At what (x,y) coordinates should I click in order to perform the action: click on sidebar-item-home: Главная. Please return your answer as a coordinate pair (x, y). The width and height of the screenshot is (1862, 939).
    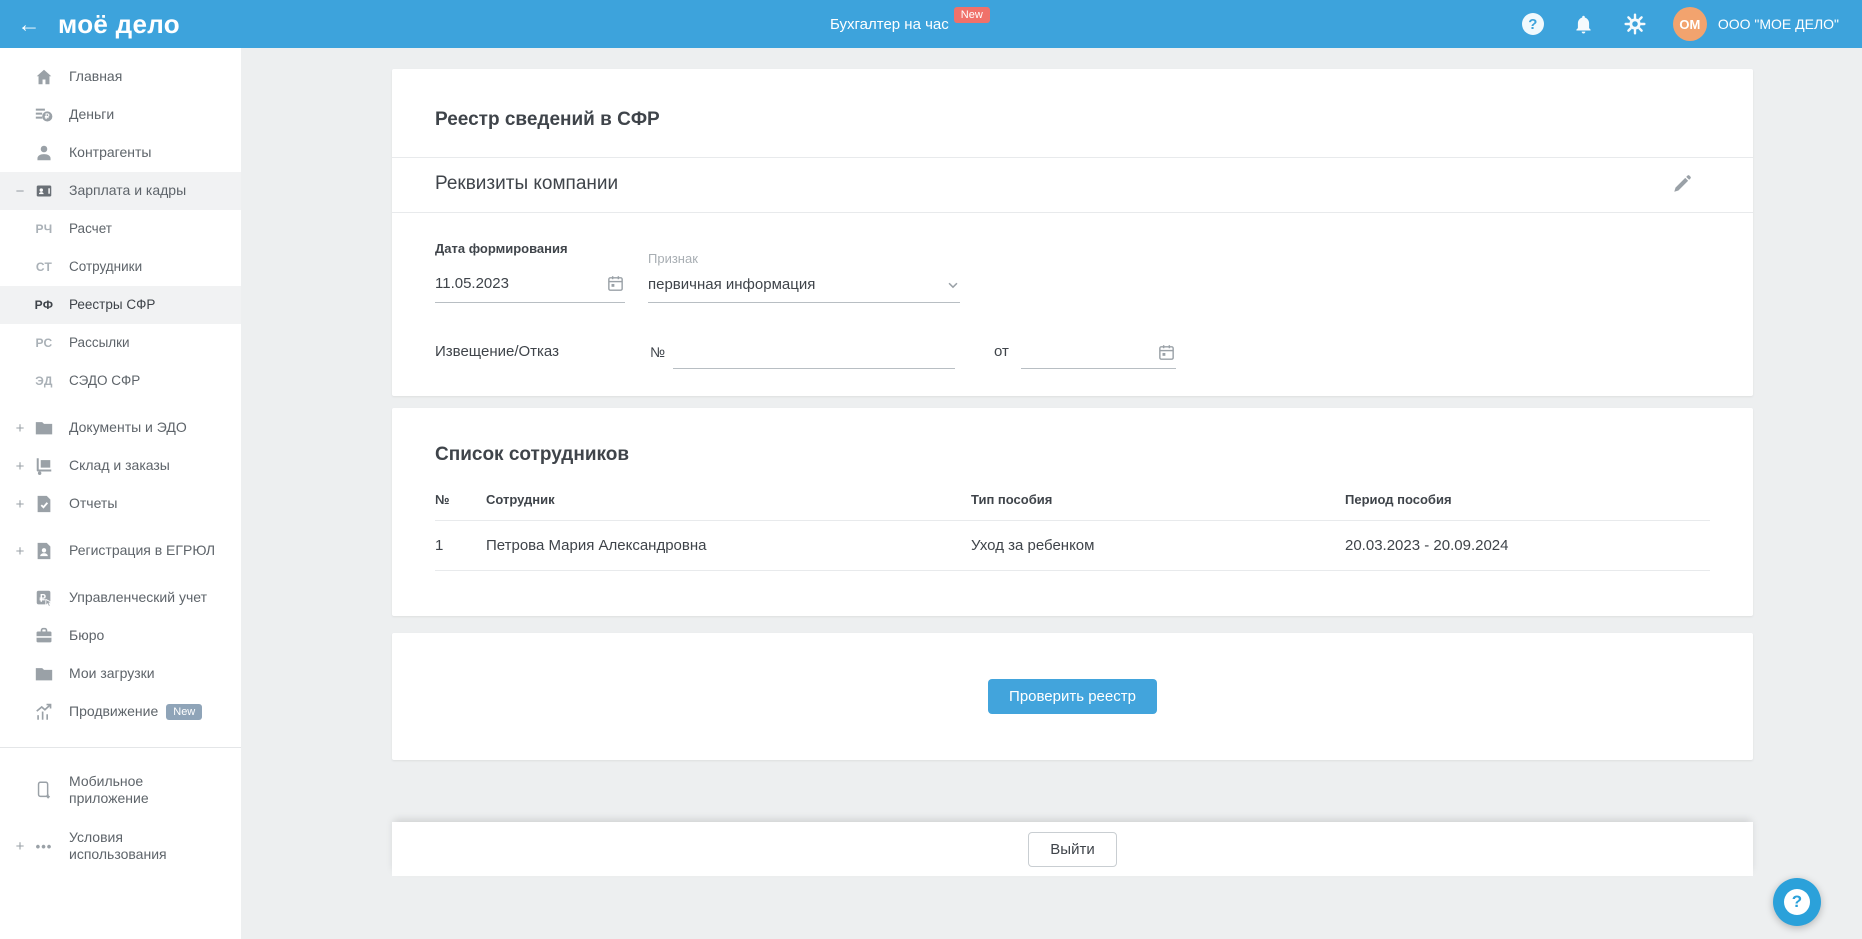
    Looking at the image, I should click on (120, 77).